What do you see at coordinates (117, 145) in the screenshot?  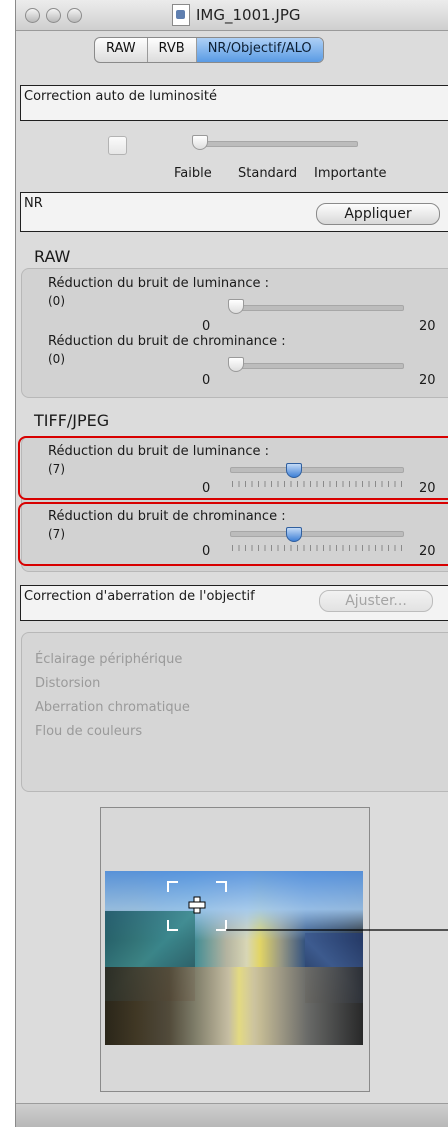 I see `alo-enable-checkbox` at bounding box center [117, 145].